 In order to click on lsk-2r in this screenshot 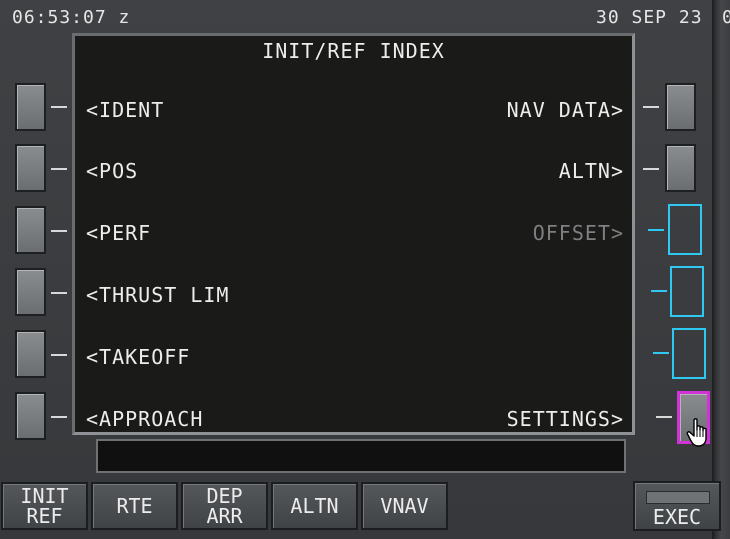, I will do `click(680, 168)`.